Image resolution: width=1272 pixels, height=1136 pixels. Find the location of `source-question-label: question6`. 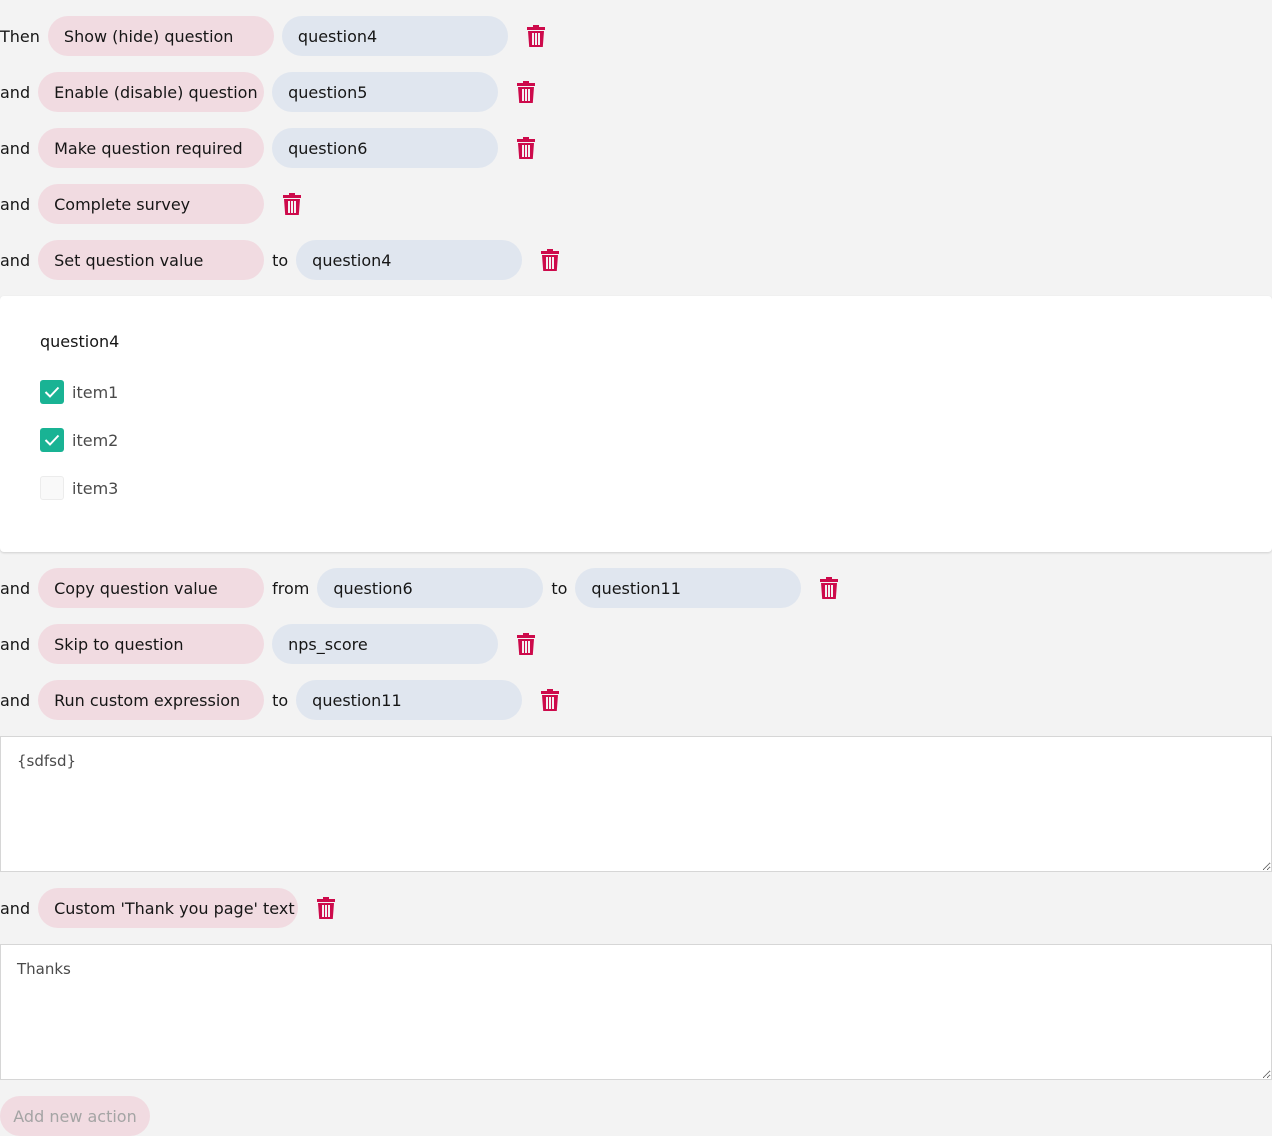

source-question-label: question6 is located at coordinates (373, 588).